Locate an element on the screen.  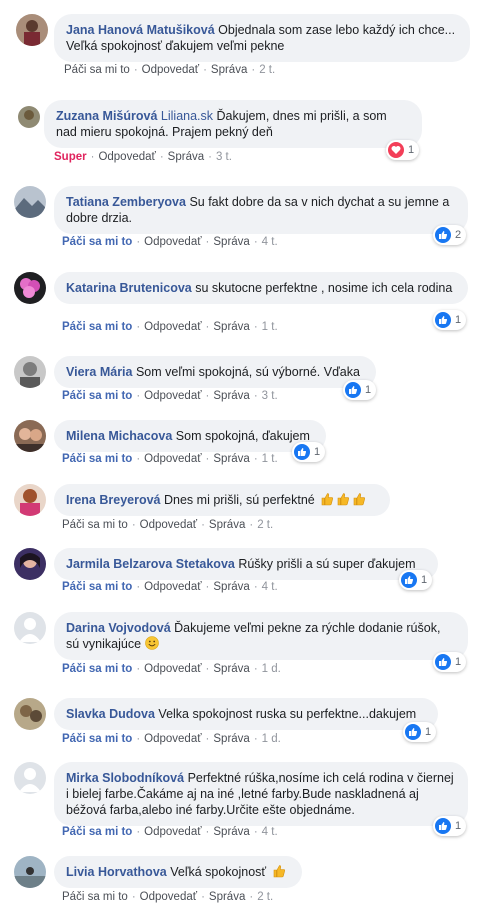
reaction-count: 2 is located at coordinates (450, 235).